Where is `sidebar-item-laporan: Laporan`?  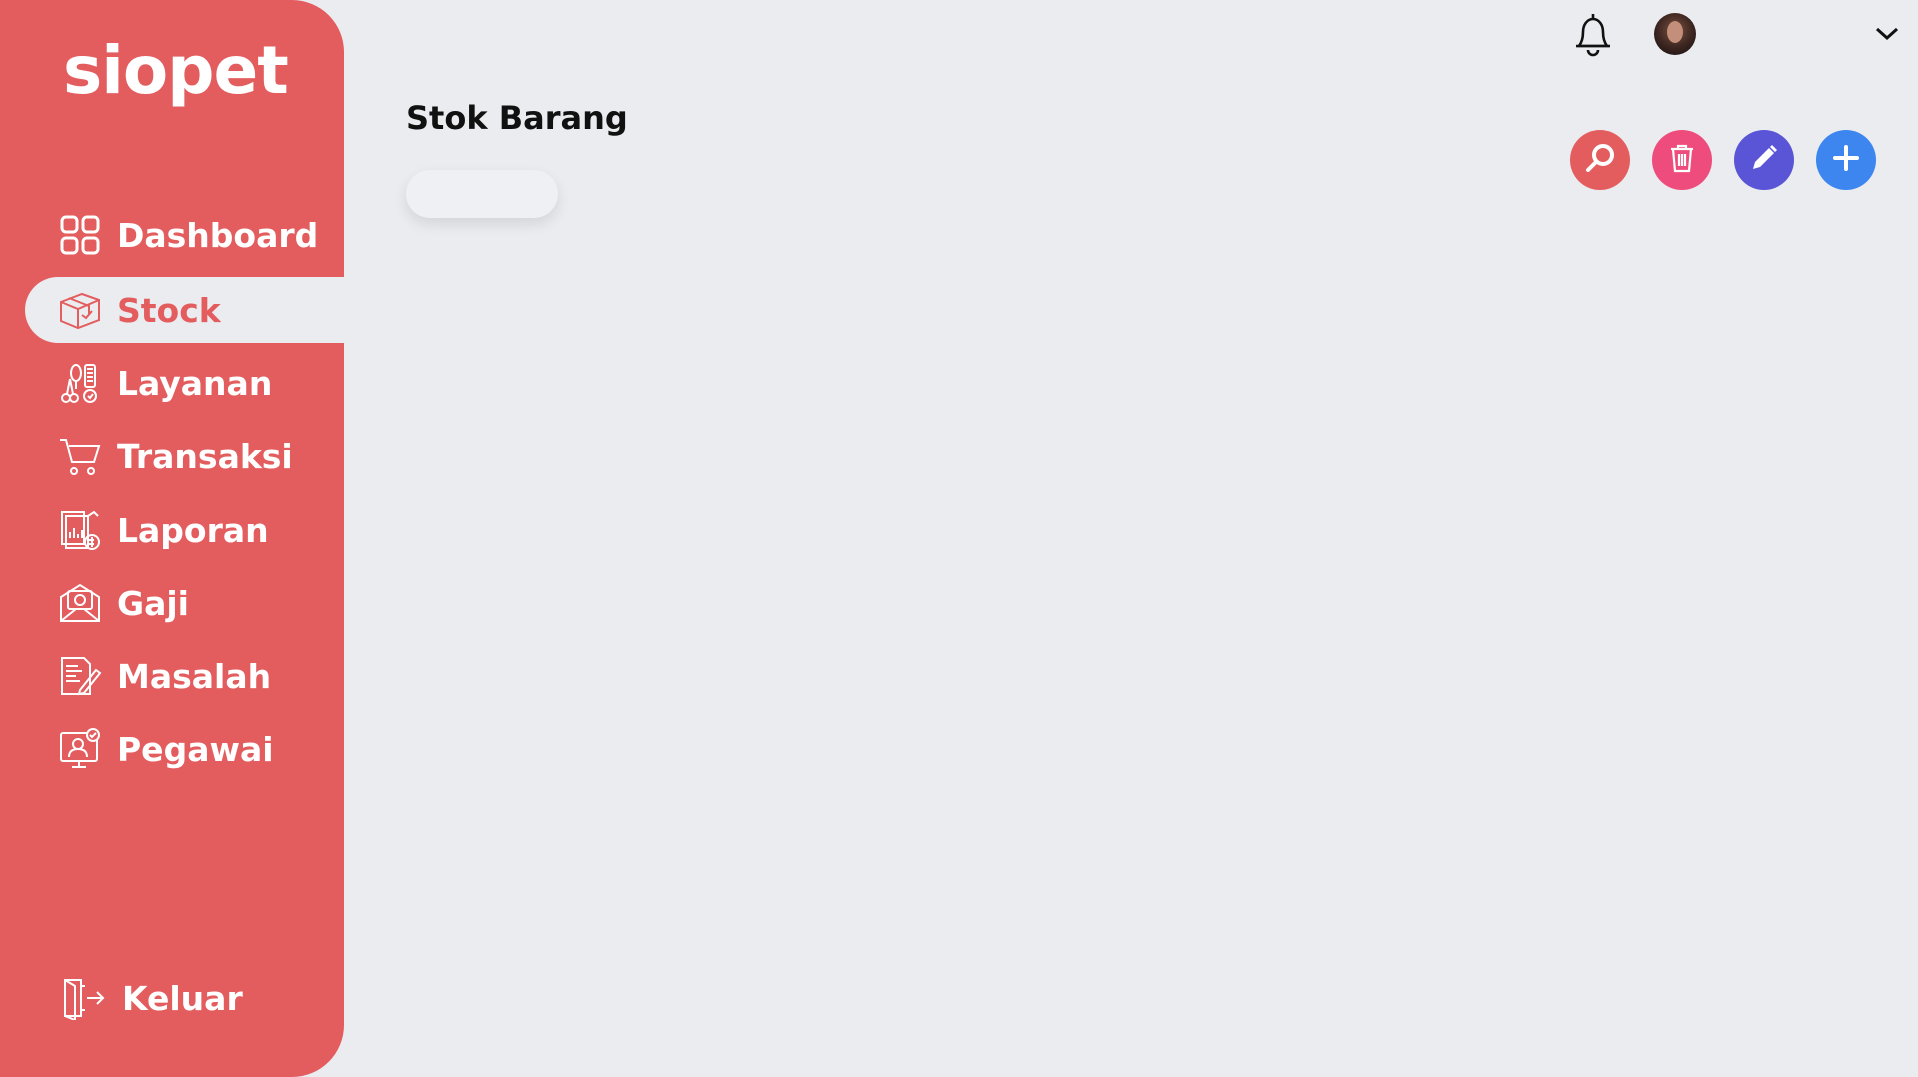 sidebar-item-laporan: Laporan is located at coordinates (184, 530).